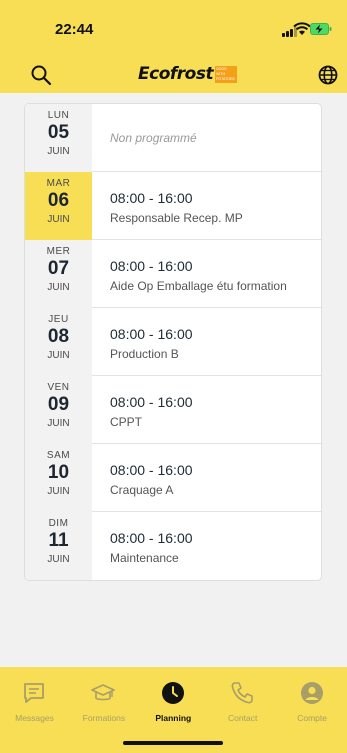 The width and height of the screenshot is (347, 753). I want to click on graduation-cap-icon, so click(103, 693).